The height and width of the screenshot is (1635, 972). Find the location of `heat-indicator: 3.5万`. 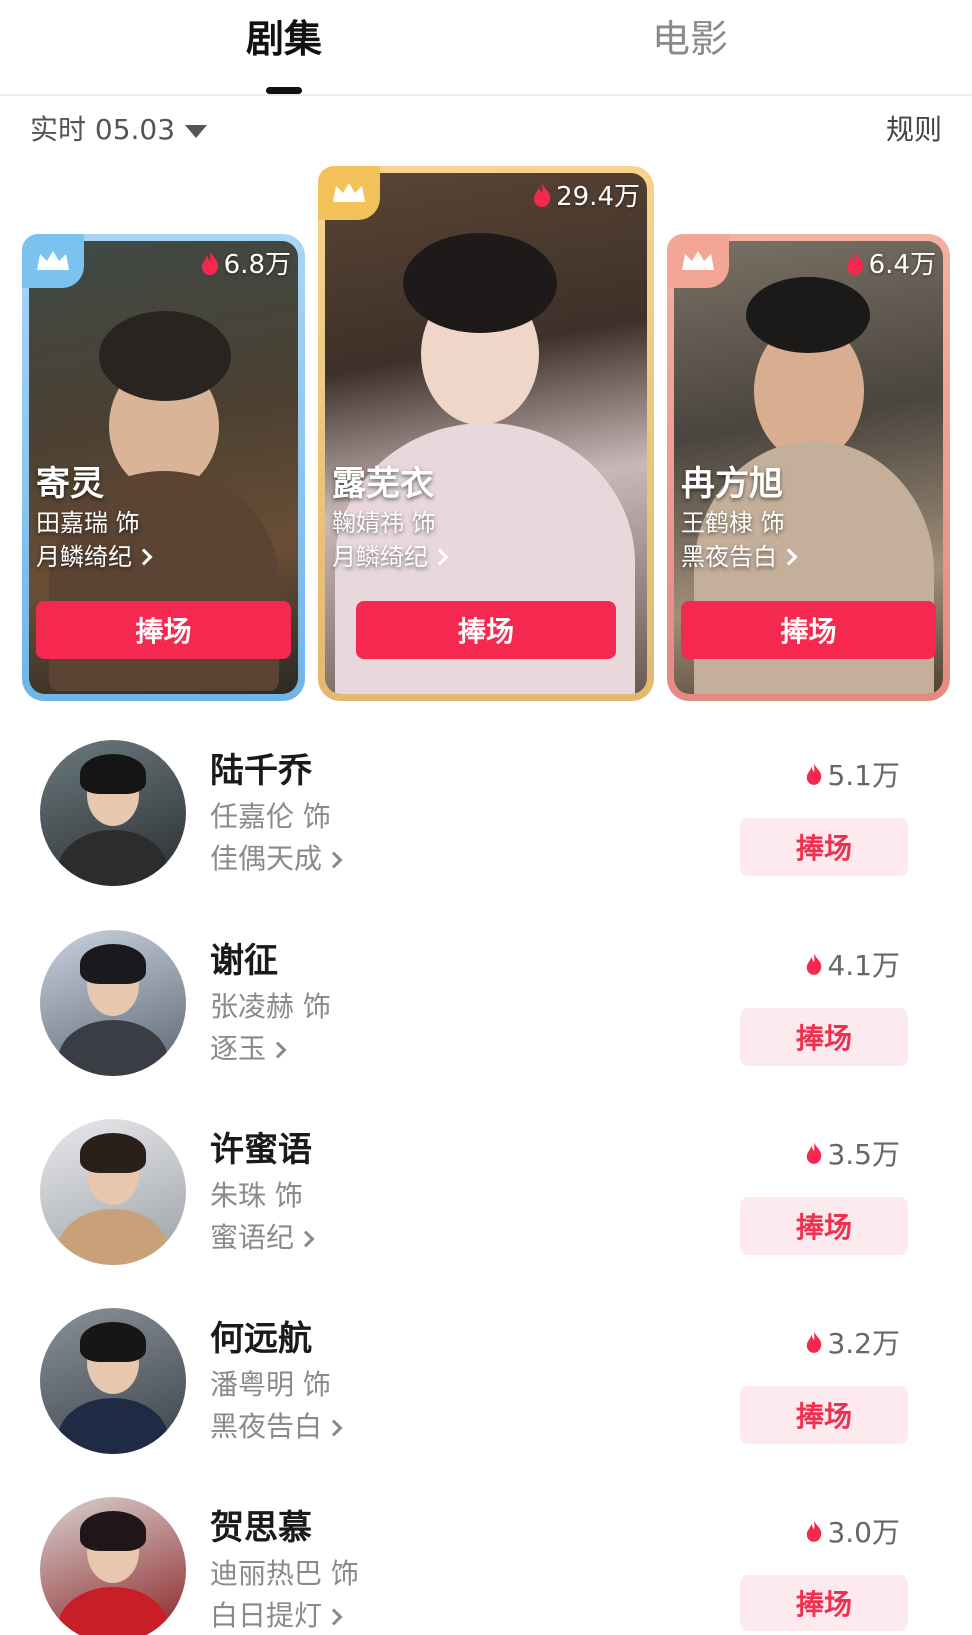

heat-indicator: 3.5万 is located at coordinates (852, 1153).